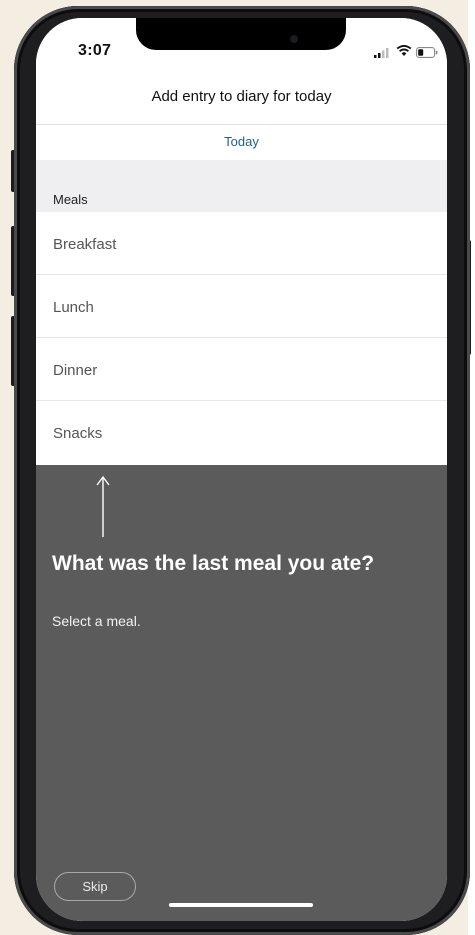  Describe the element at coordinates (381, 53) in the screenshot. I see `signal-icon` at that location.